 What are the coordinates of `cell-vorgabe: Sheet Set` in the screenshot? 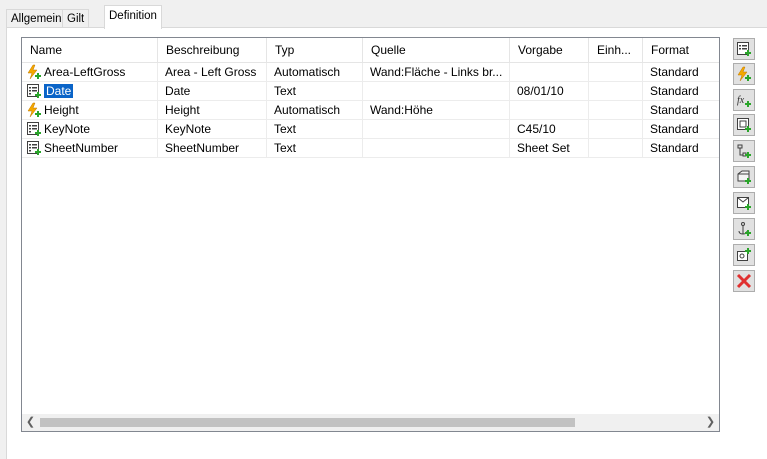 It's located at (549, 148).